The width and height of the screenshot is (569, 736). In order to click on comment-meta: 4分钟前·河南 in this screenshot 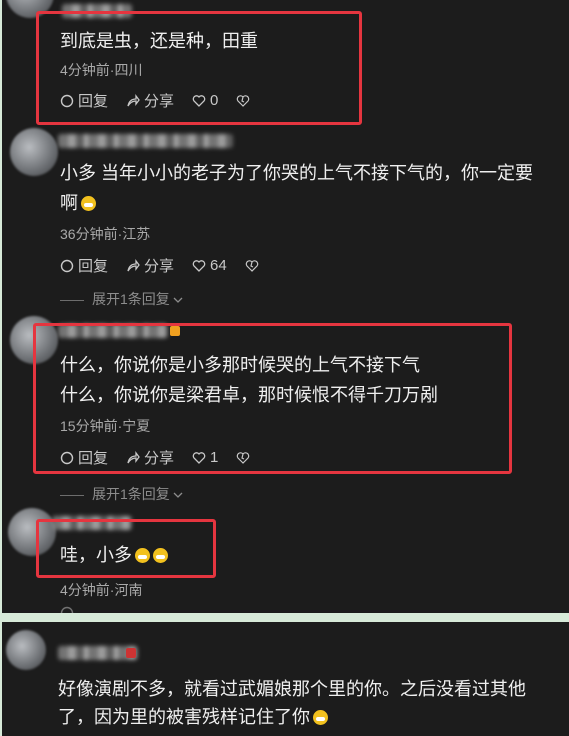, I will do `click(101, 590)`.